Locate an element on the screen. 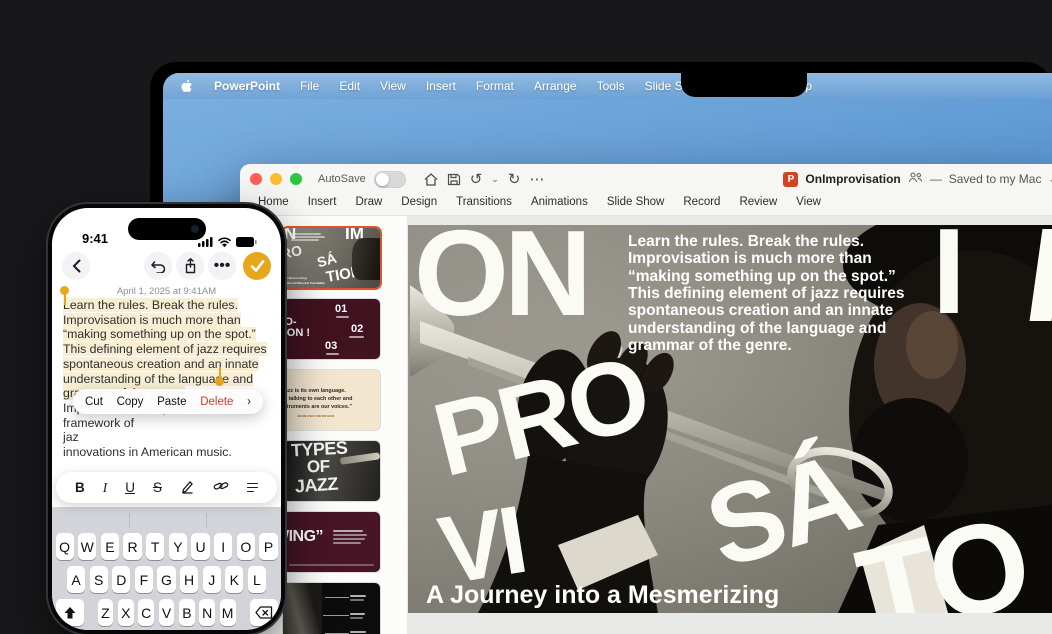  highlighter-icon is located at coordinates (187, 488).